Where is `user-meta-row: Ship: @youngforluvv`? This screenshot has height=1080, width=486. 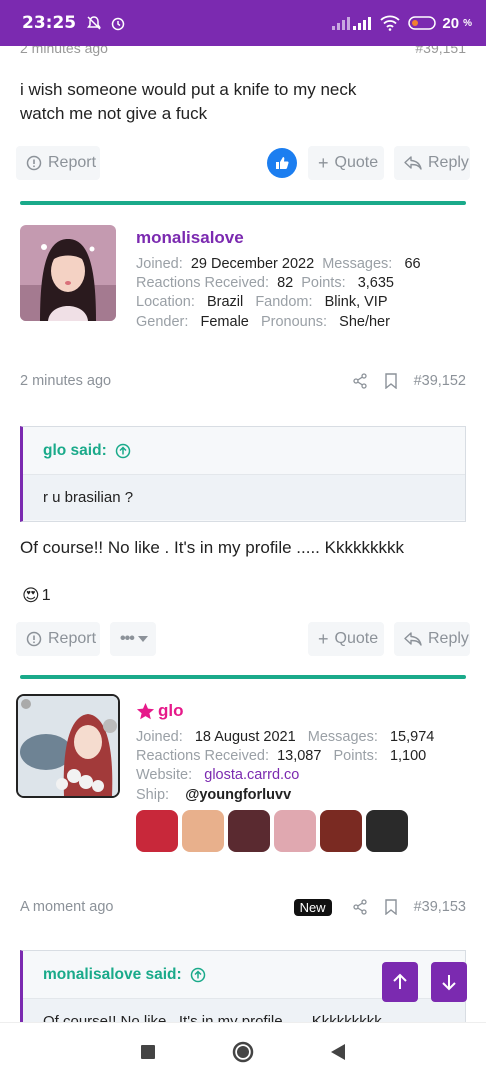 user-meta-row: Ship: @youngforluvv is located at coordinates (214, 795).